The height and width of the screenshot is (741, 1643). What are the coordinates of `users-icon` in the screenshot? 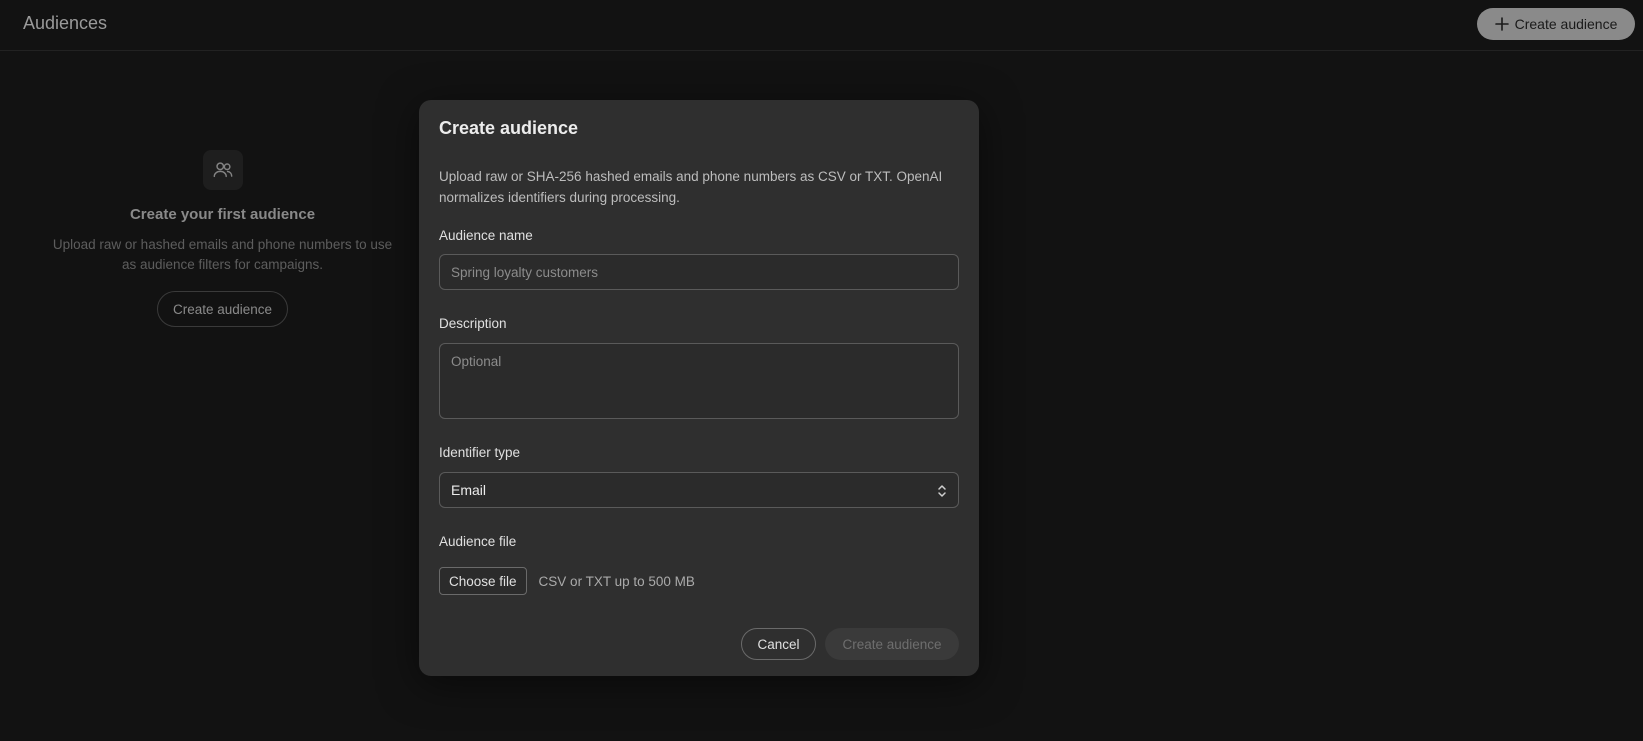 It's located at (222, 170).